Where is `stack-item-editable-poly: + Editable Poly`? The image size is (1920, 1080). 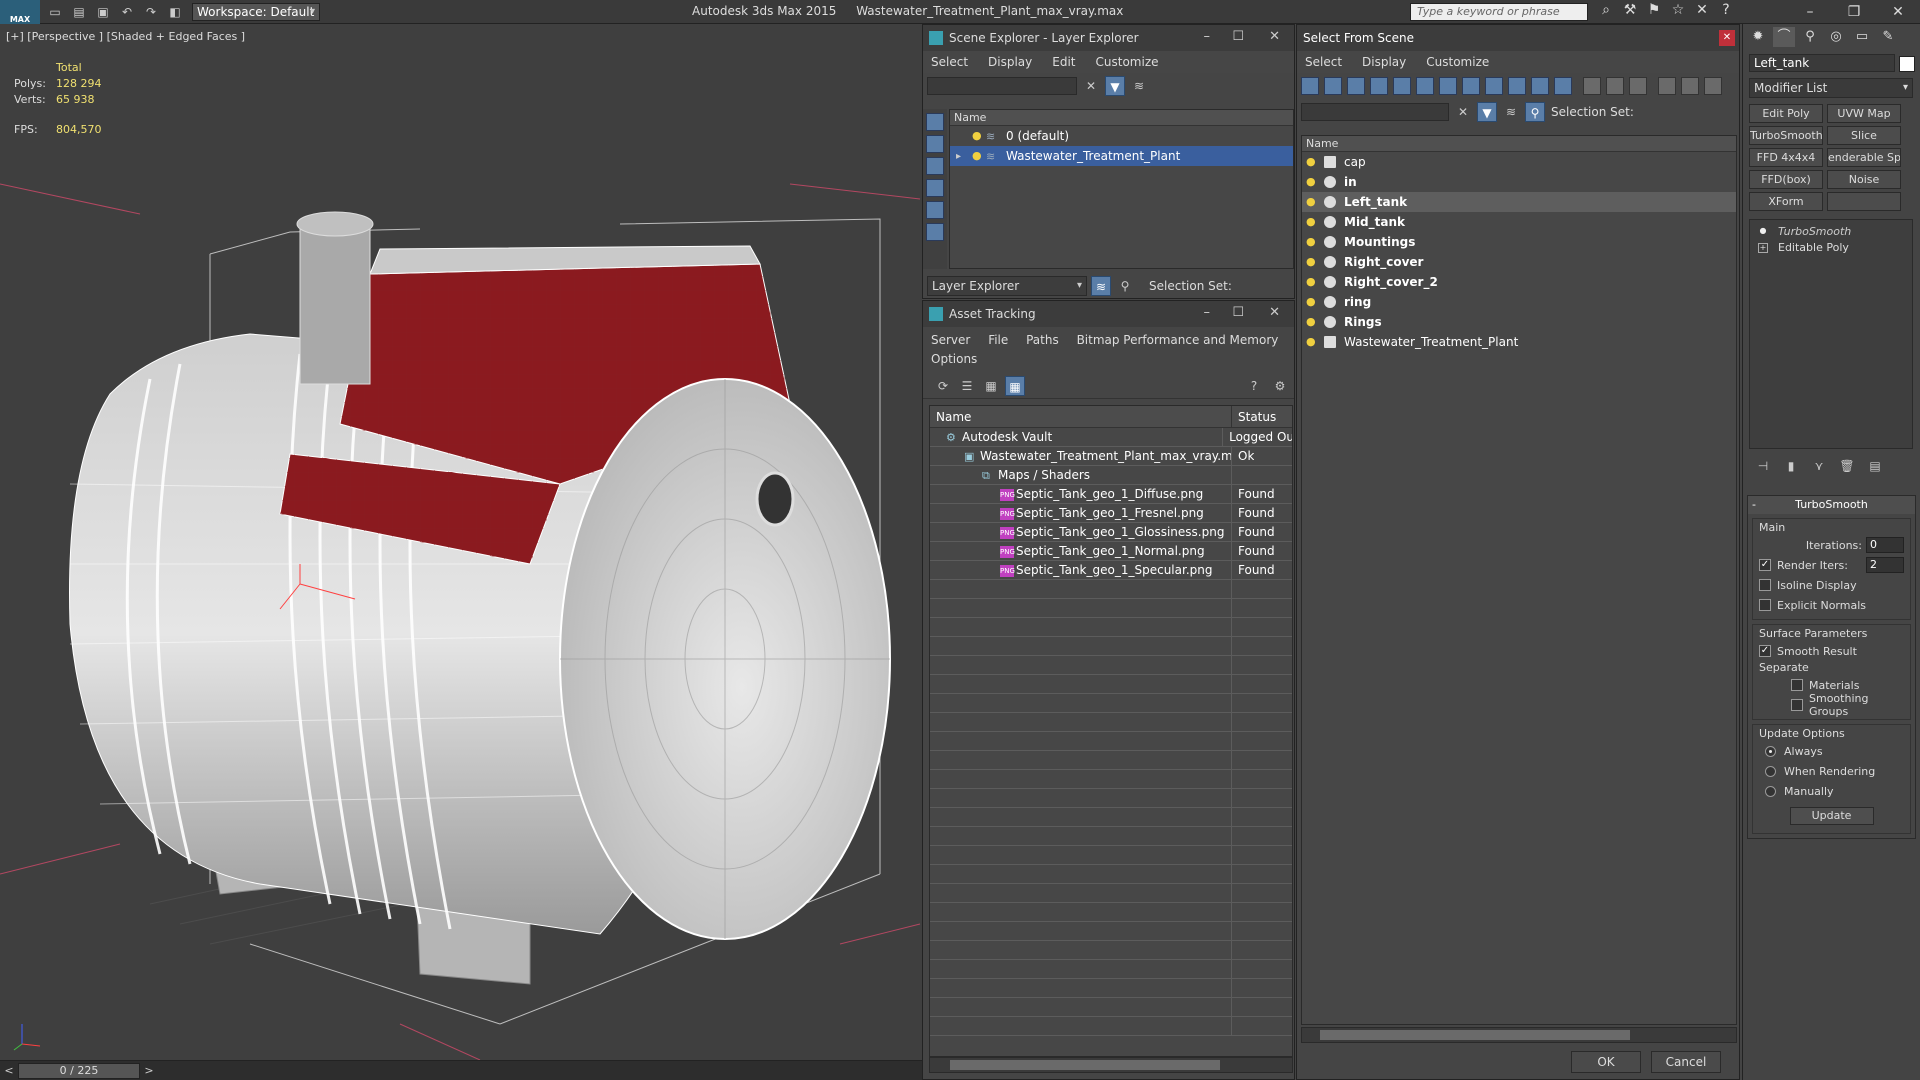
stack-item-editable-poly: + Editable Poly is located at coordinates (1831, 248).